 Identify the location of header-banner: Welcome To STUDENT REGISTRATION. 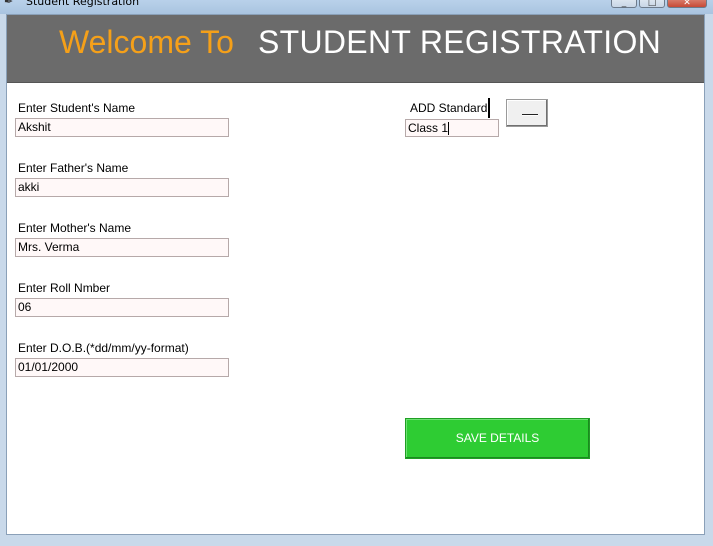
(355, 49).